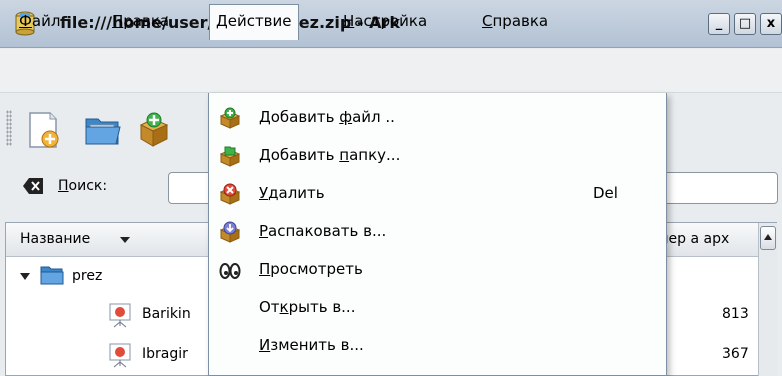 This screenshot has width=782, height=376. What do you see at coordinates (9, 128) in the screenshot?
I see `toolbar-grip` at bounding box center [9, 128].